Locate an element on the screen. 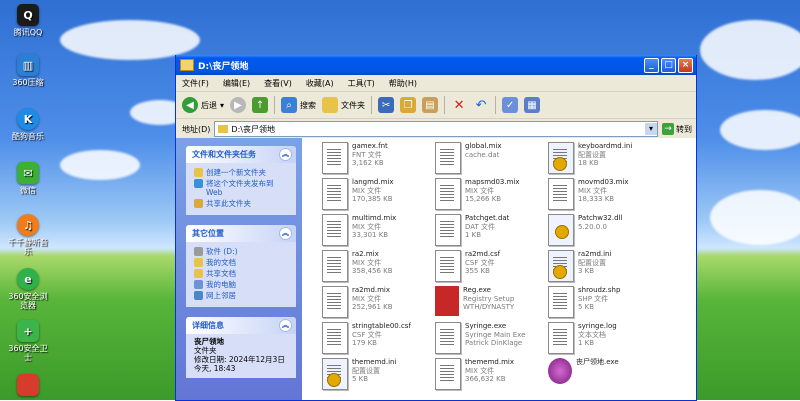 The width and height of the screenshot is (800, 401). file-size: 5 KB is located at coordinates (586, 307).